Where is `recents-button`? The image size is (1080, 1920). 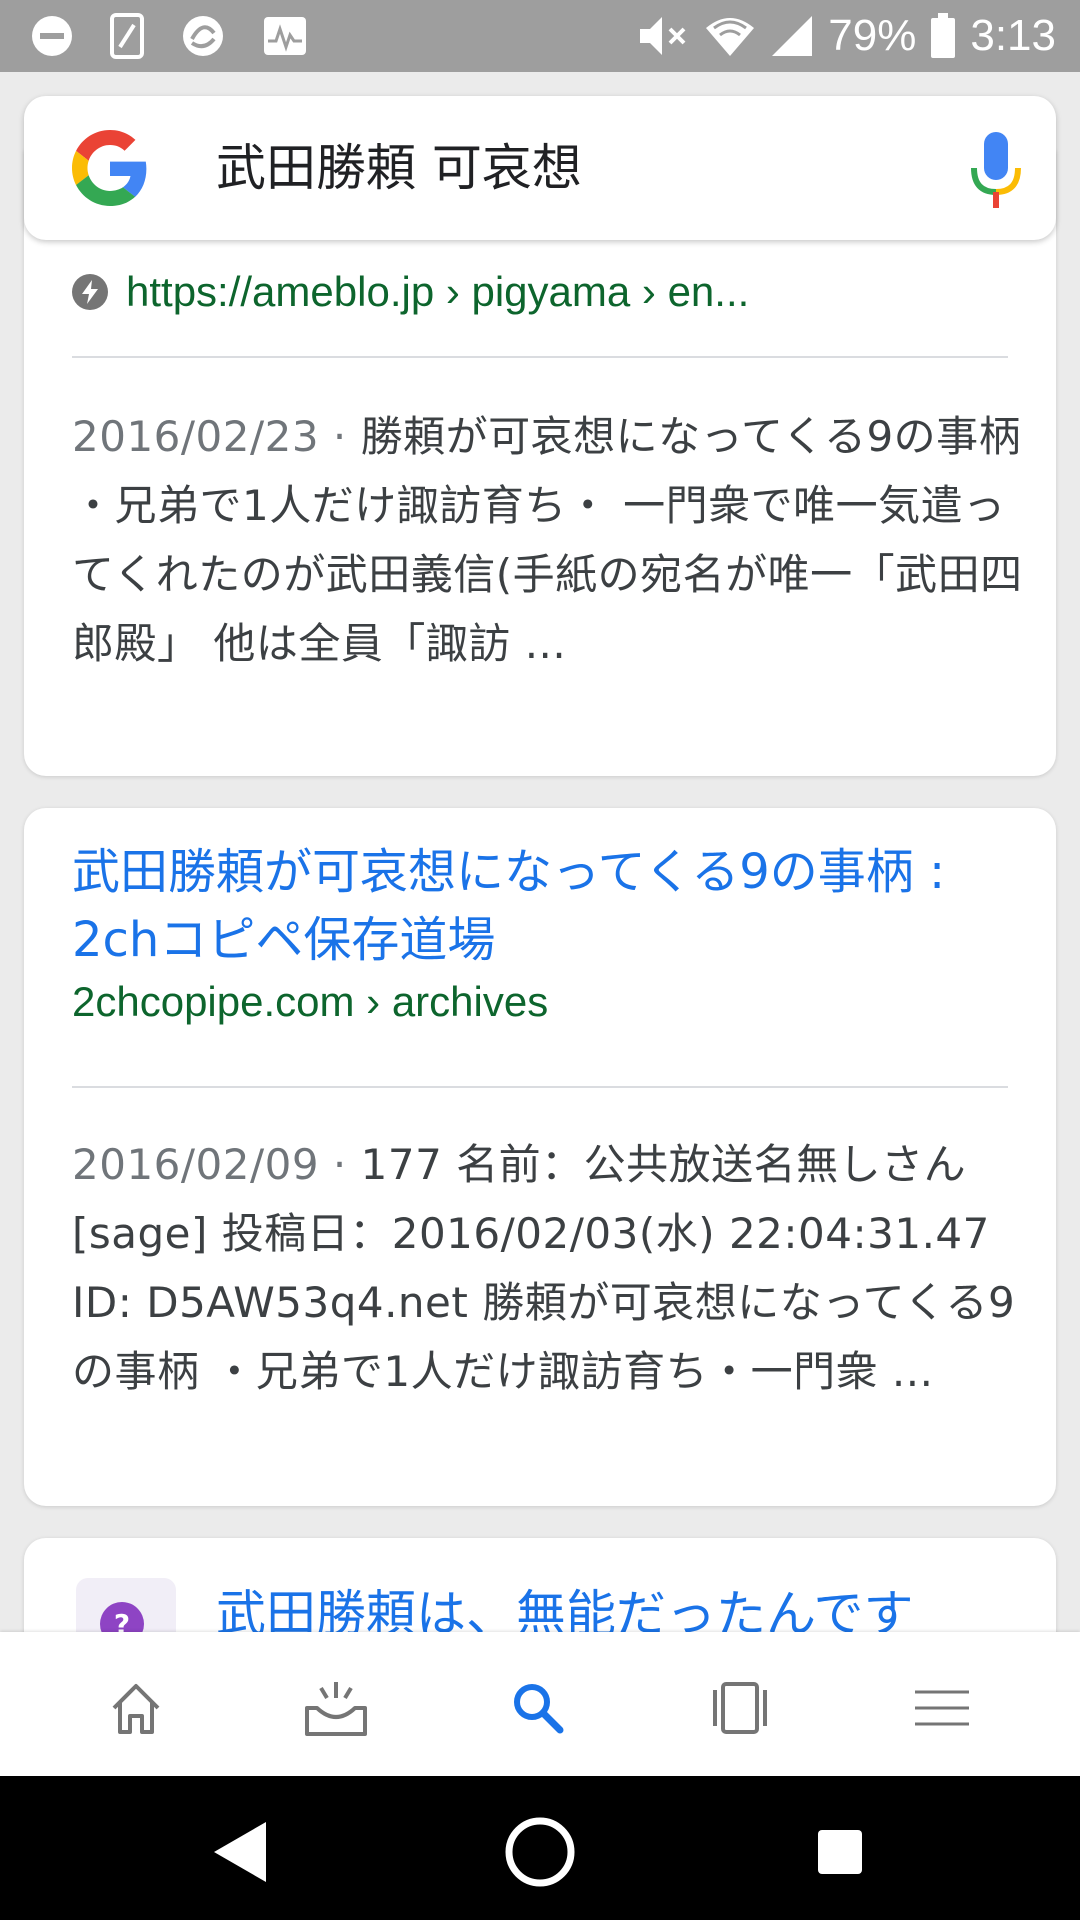 recents-button is located at coordinates (840, 1852).